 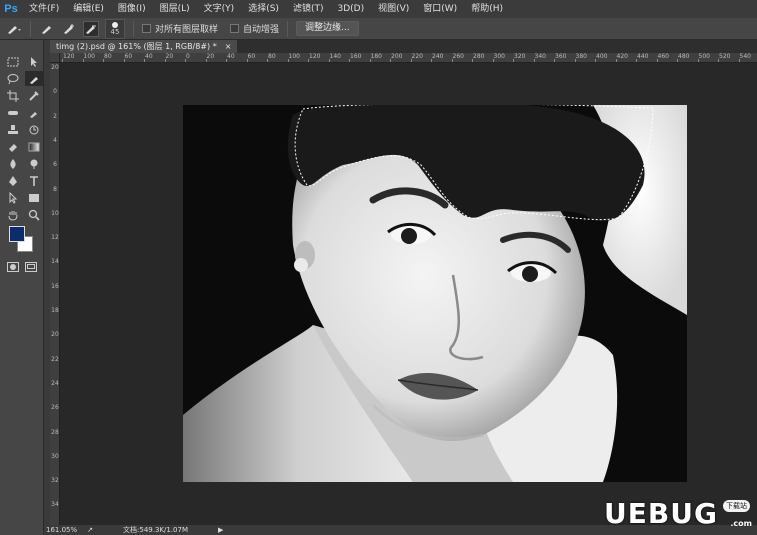 What do you see at coordinates (34, 112) in the screenshot?
I see `brush-tool-icon` at bounding box center [34, 112].